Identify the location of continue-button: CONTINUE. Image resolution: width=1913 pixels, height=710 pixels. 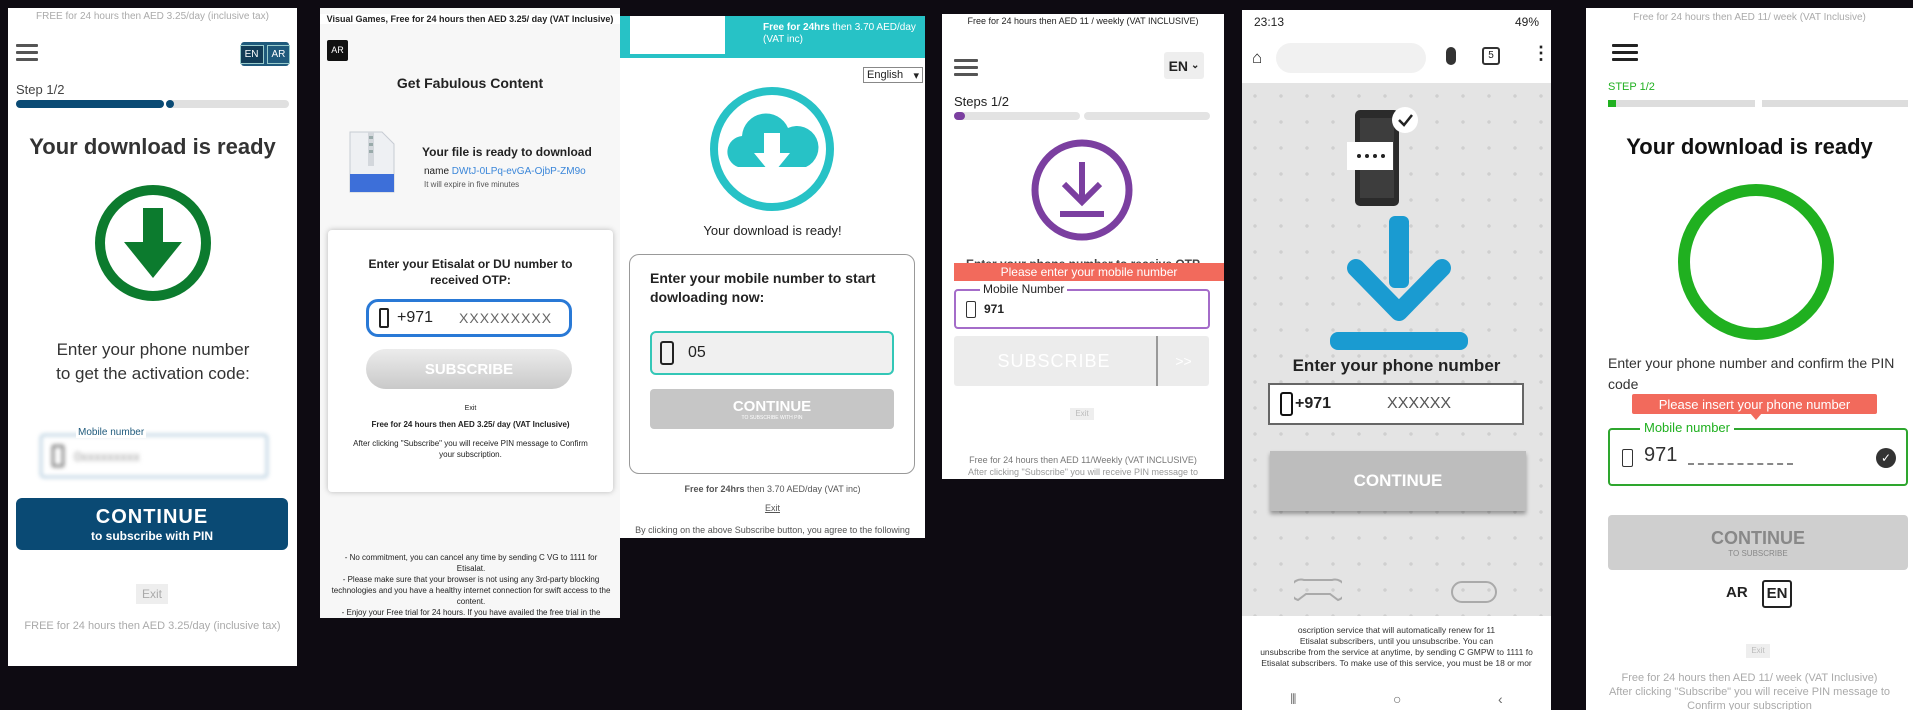
(1398, 481).